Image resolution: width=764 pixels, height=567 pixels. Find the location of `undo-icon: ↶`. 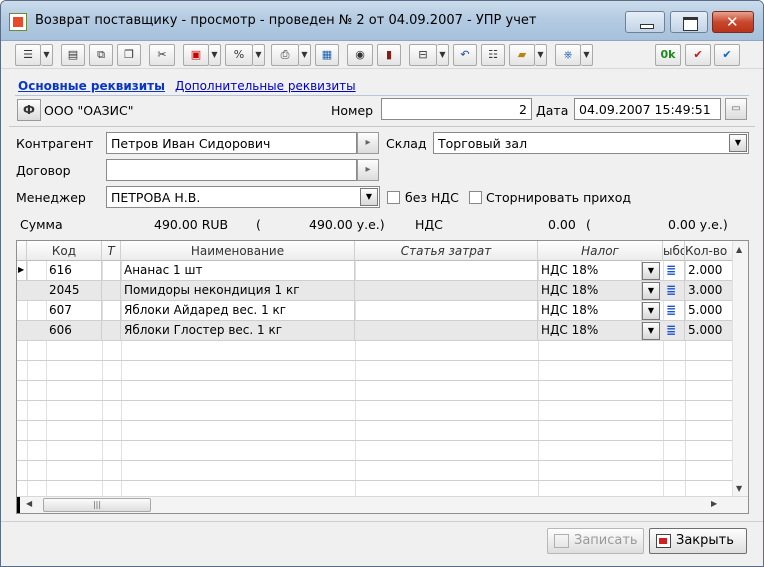

undo-icon: ↶ is located at coordinates (465, 55).